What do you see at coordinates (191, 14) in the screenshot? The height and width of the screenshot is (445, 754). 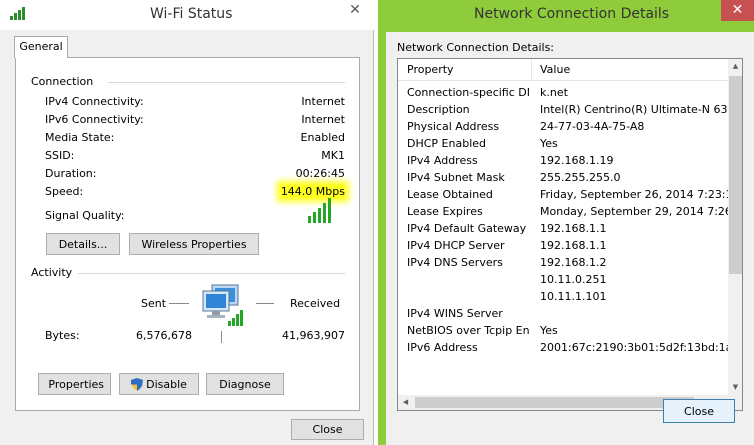 I see `wifi-status-title: Wi-Fi Status` at bounding box center [191, 14].